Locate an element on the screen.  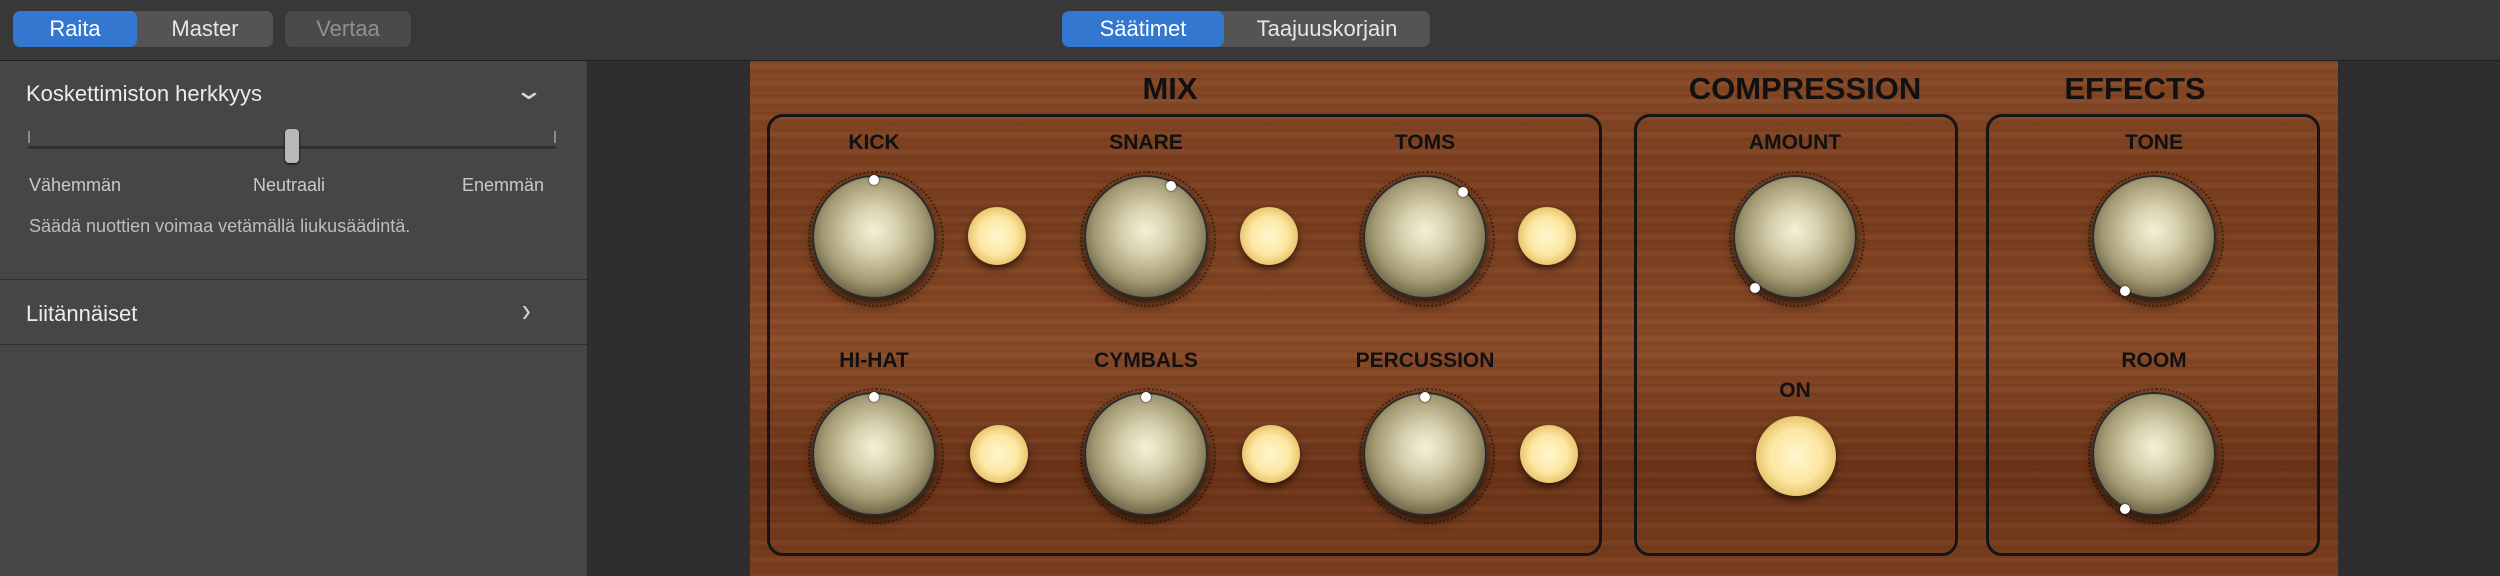
slider-max-label: Enemmän is located at coordinates (503, 185).